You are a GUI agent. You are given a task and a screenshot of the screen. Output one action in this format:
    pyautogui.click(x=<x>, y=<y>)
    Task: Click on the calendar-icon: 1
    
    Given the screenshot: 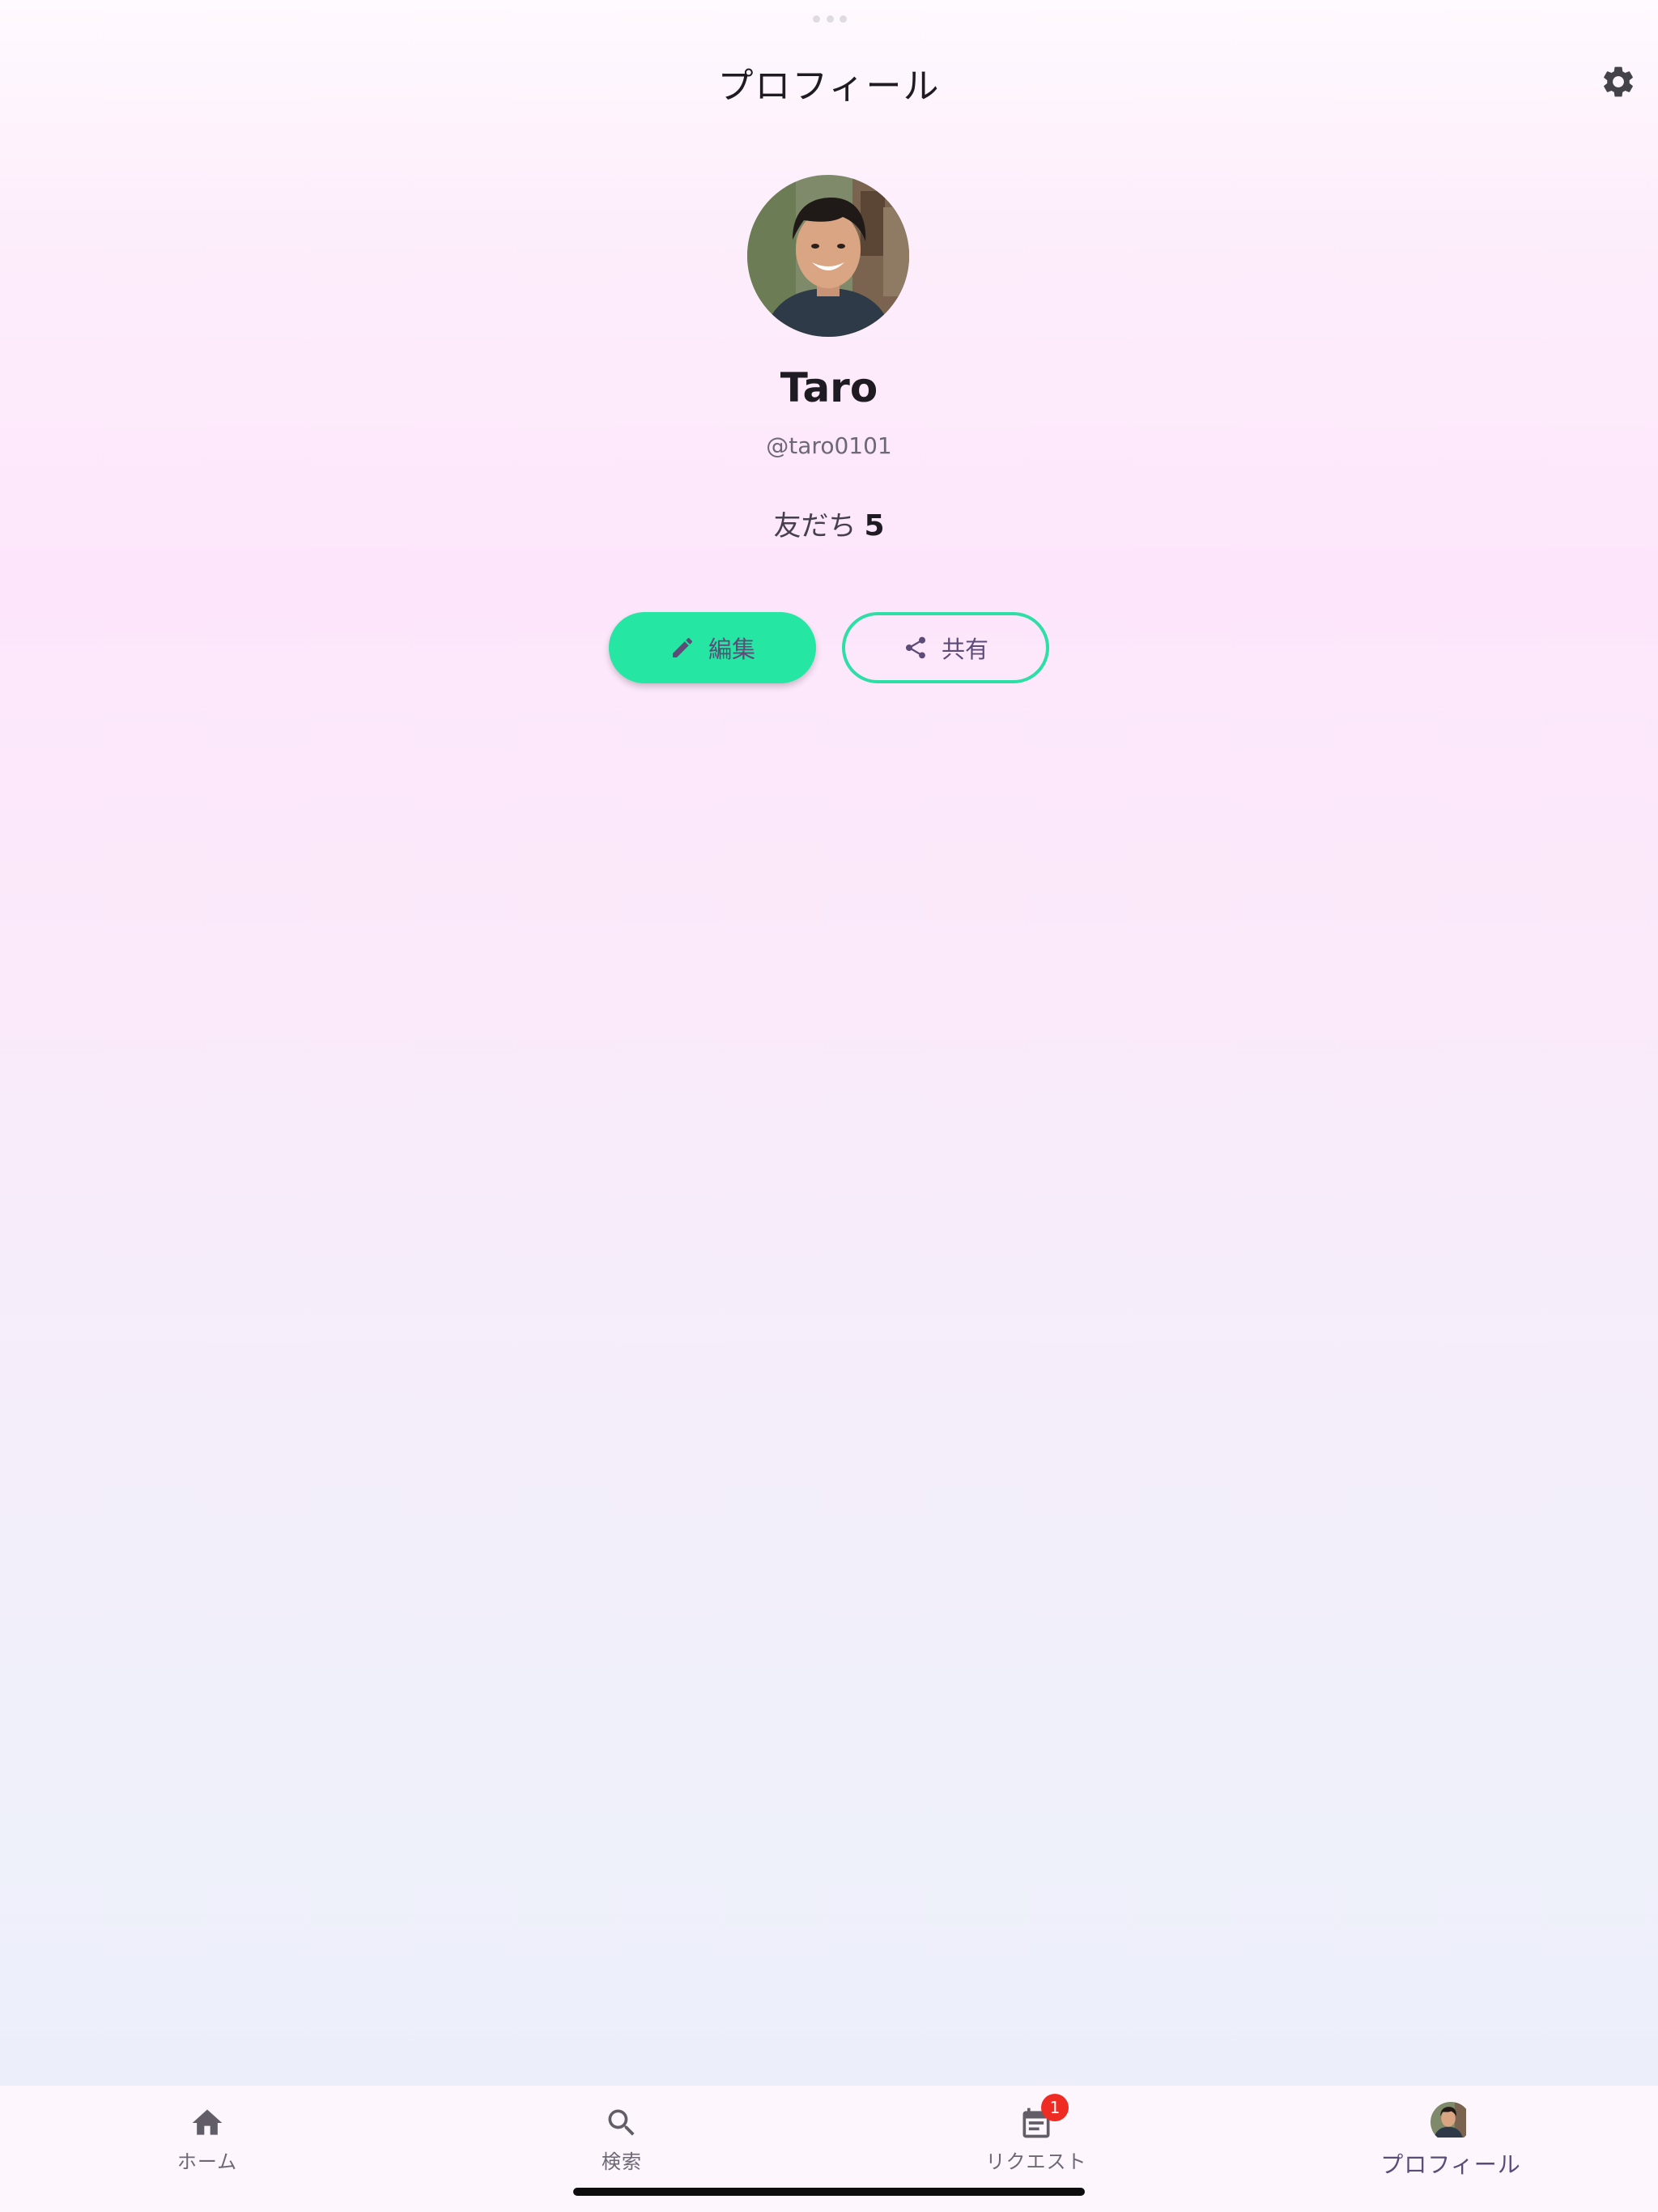 What is the action you would take?
    pyautogui.click(x=1043, y=2117)
    